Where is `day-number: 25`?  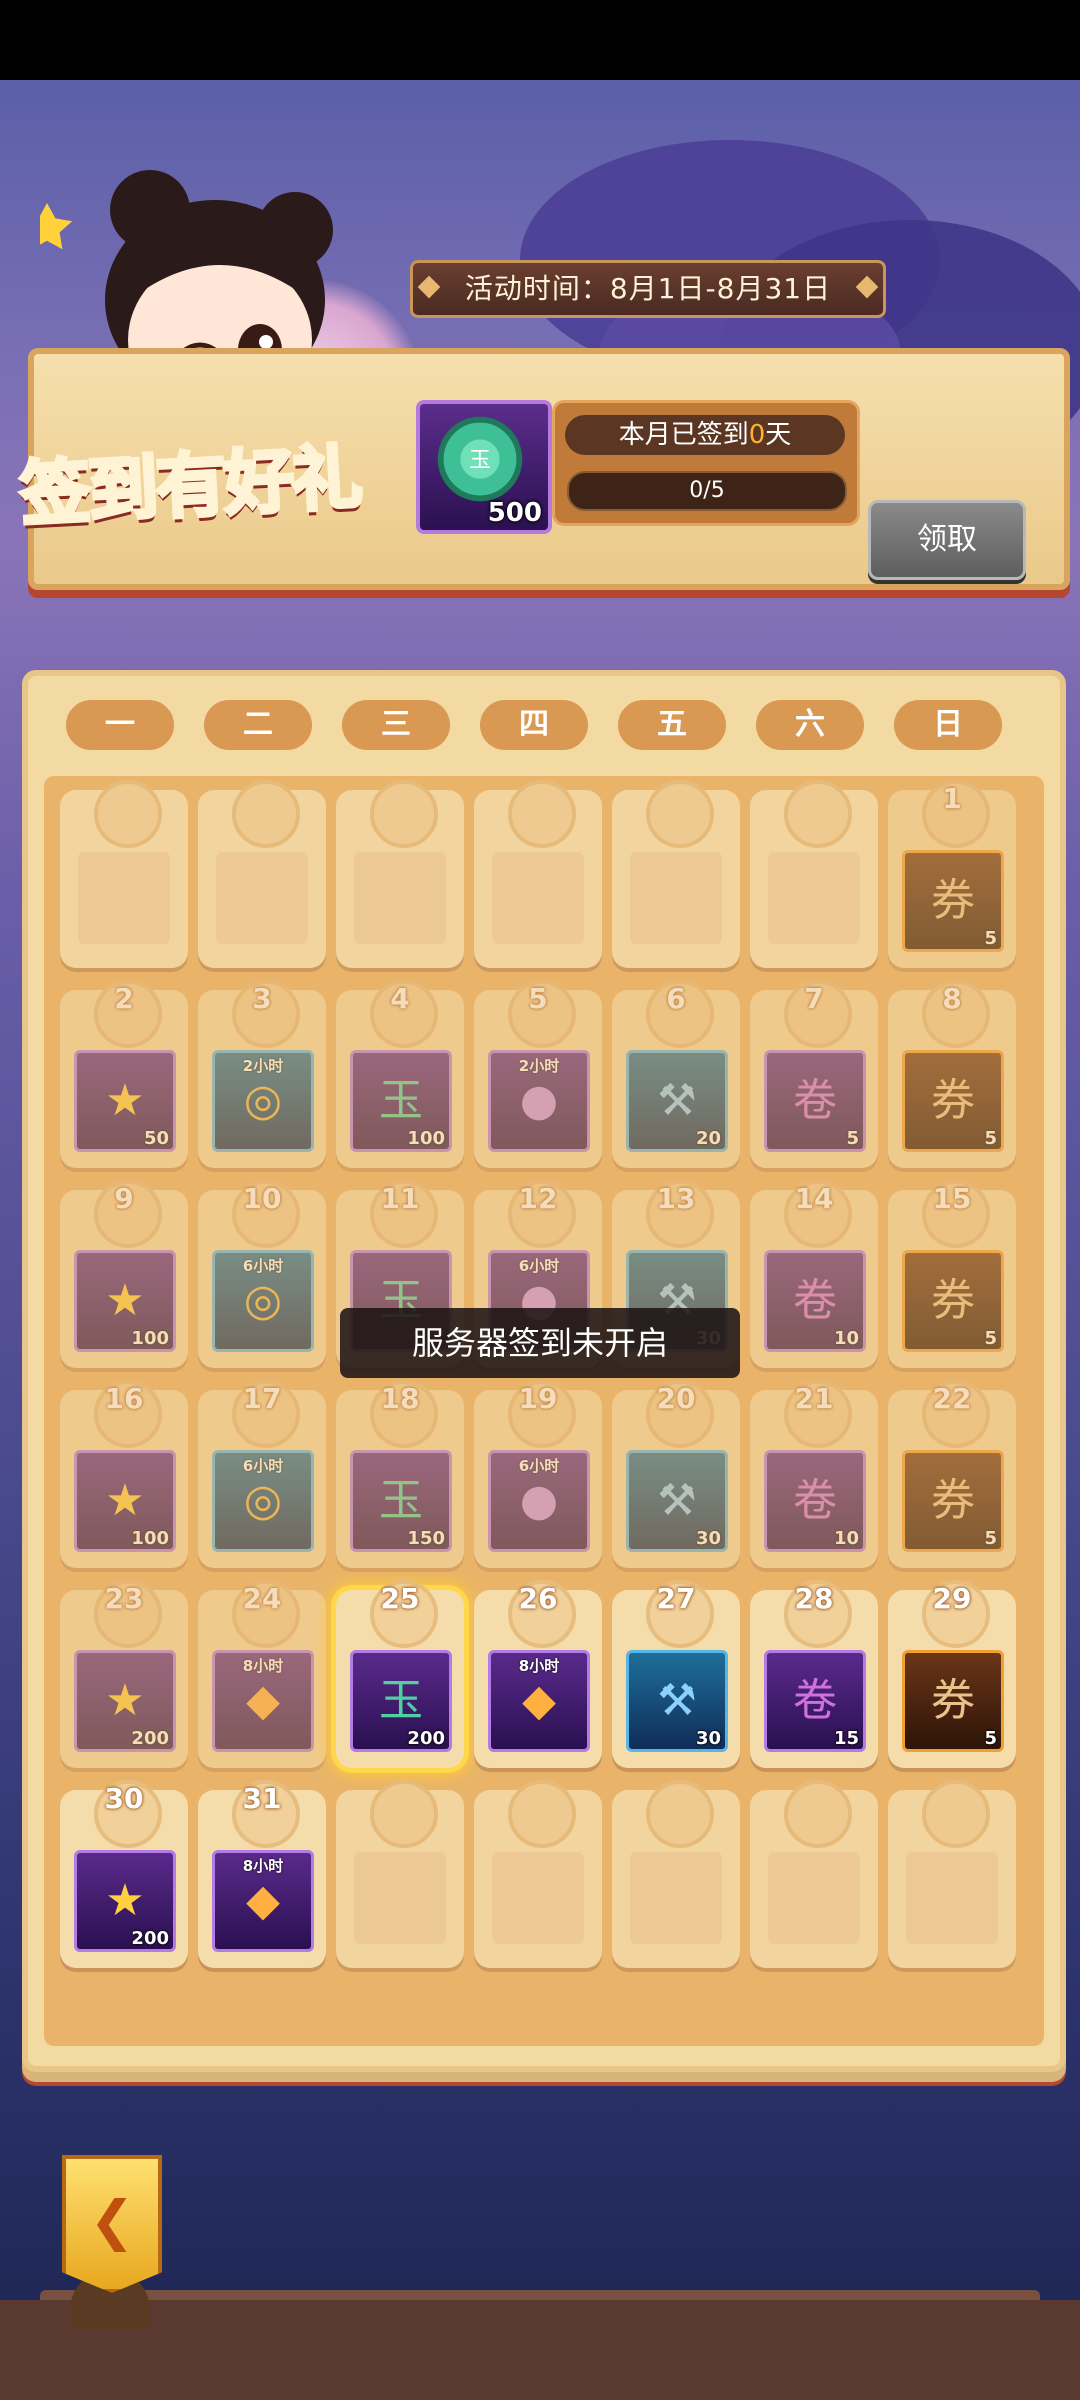
day-number: 25 is located at coordinates (400, 1598).